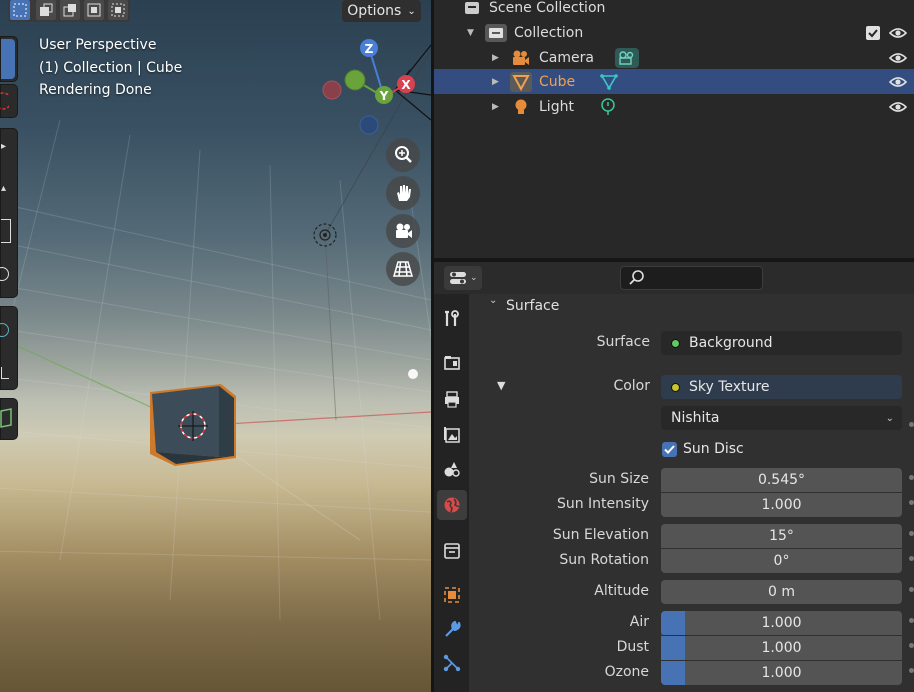 The width and height of the screenshot is (914, 692). What do you see at coordinates (639, 622) in the screenshot?
I see `air-label: Air` at bounding box center [639, 622].